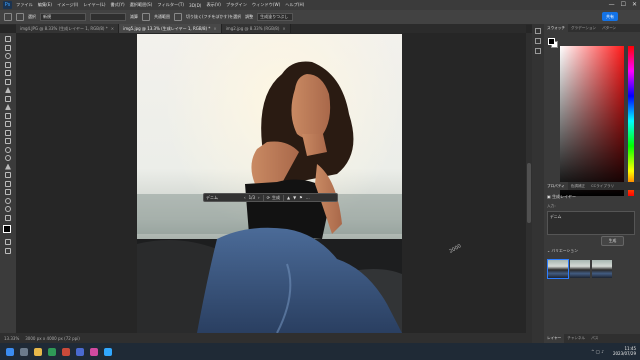 The height and width of the screenshot is (360, 640). What do you see at coordinates (294, 5) in the screenshot?
I see `menu-help: ヘルプ(H)` at bounding box center [294, 5].